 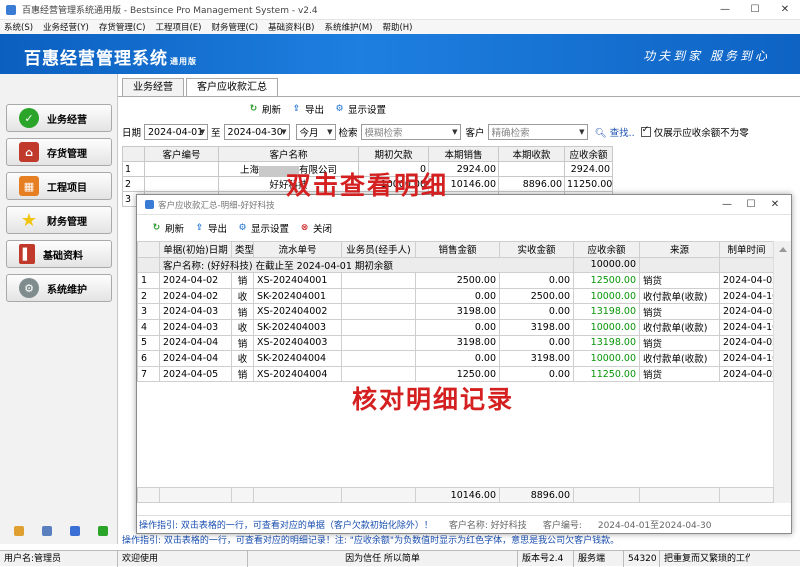 I want to click on menu-help: 帮助(H), so click(x=397, y=27).